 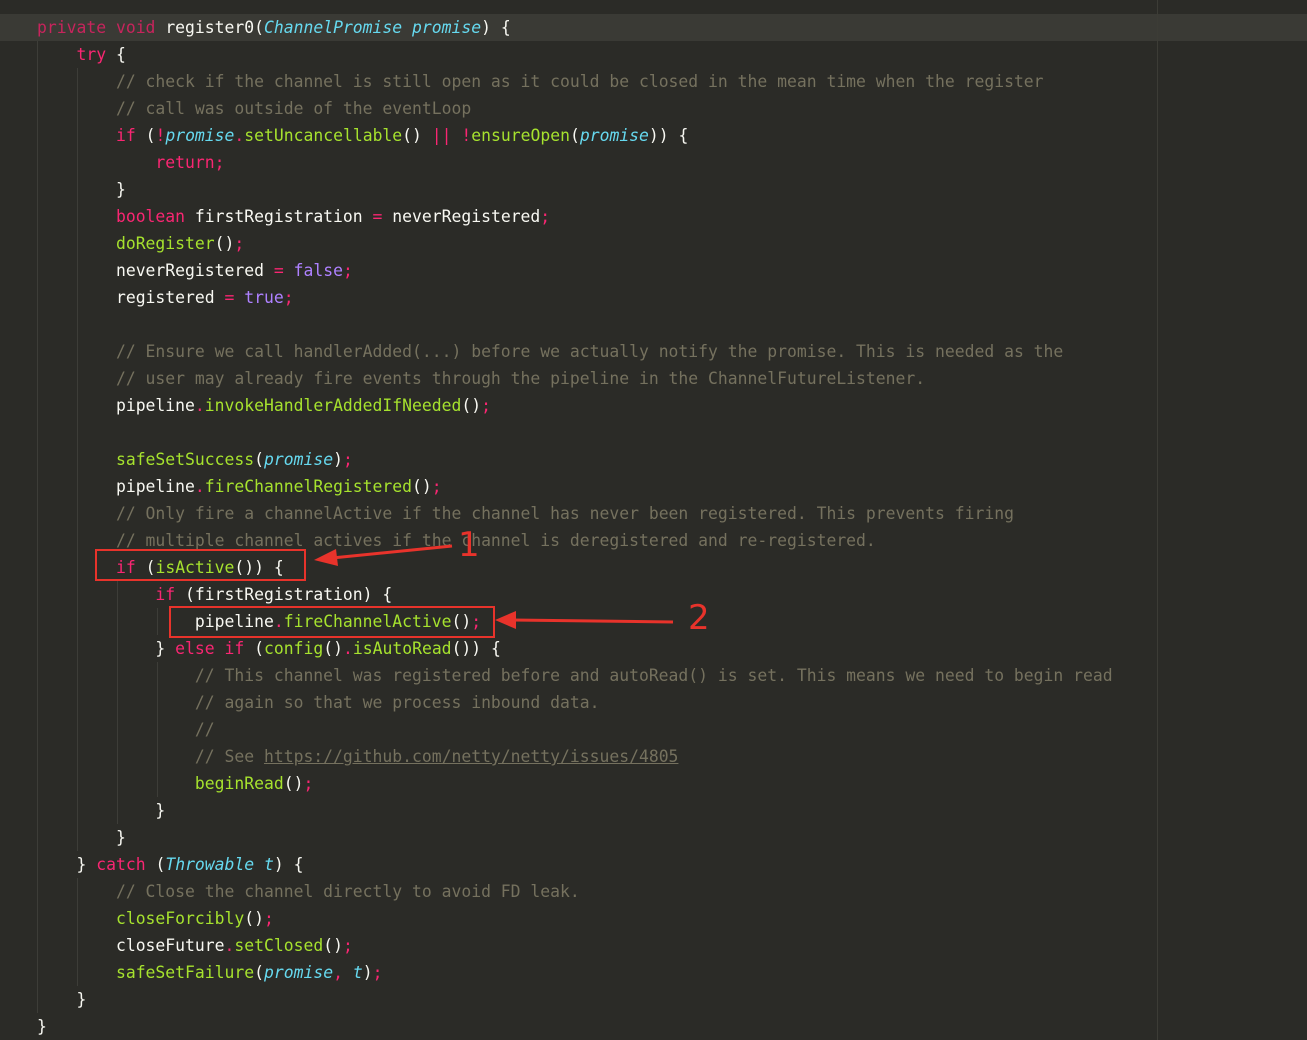 I want to click on arrow-1-shaft, so click(x=392, y=552).